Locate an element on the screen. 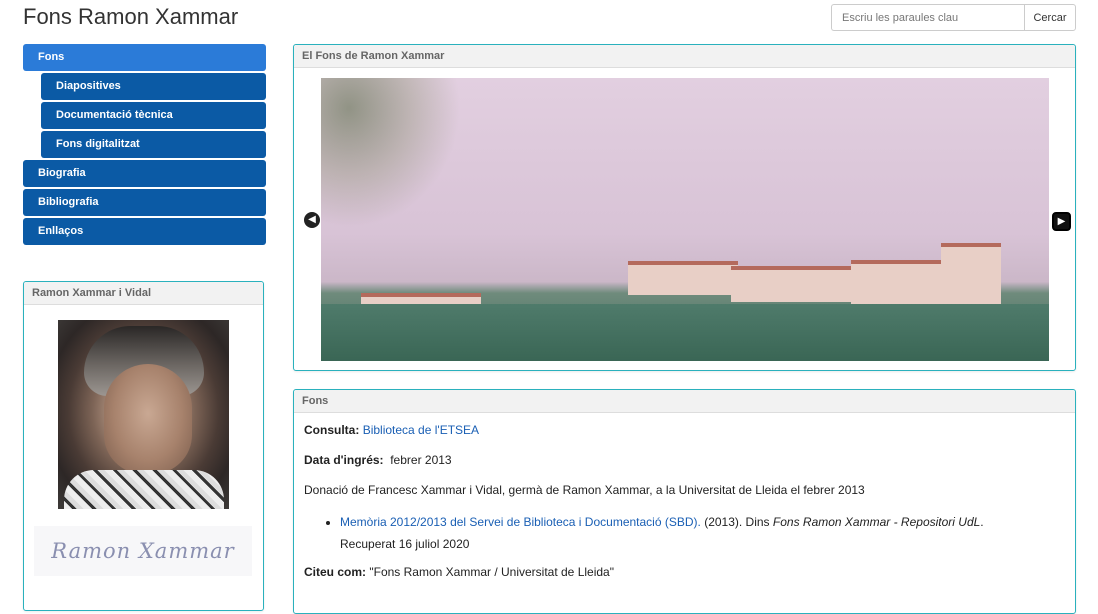 This screenshot has height=614, width=1098. nav-item-enllacos: Enllaços is located at coordinates (144, 231).